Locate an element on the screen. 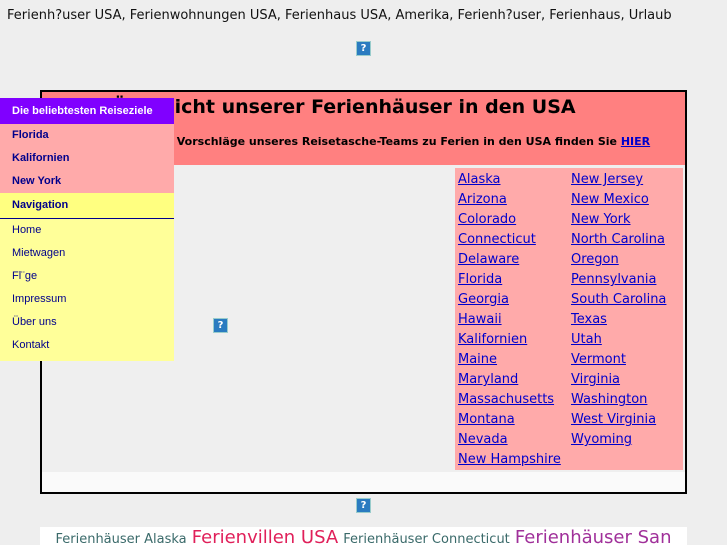 The height and width of the screenshot is (545, 727). sidebar-item-popular: Kalifornien is located at coordinates (87, 158).